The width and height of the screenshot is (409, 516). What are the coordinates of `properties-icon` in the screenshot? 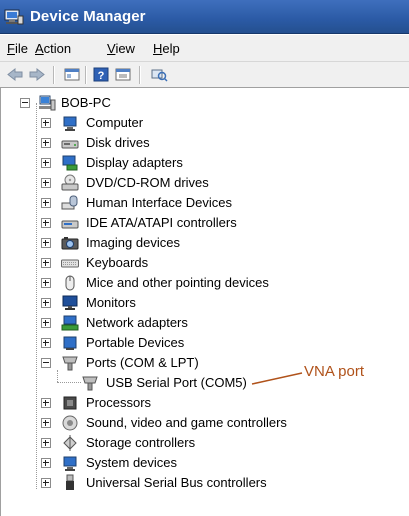 It's located at (123, 74).